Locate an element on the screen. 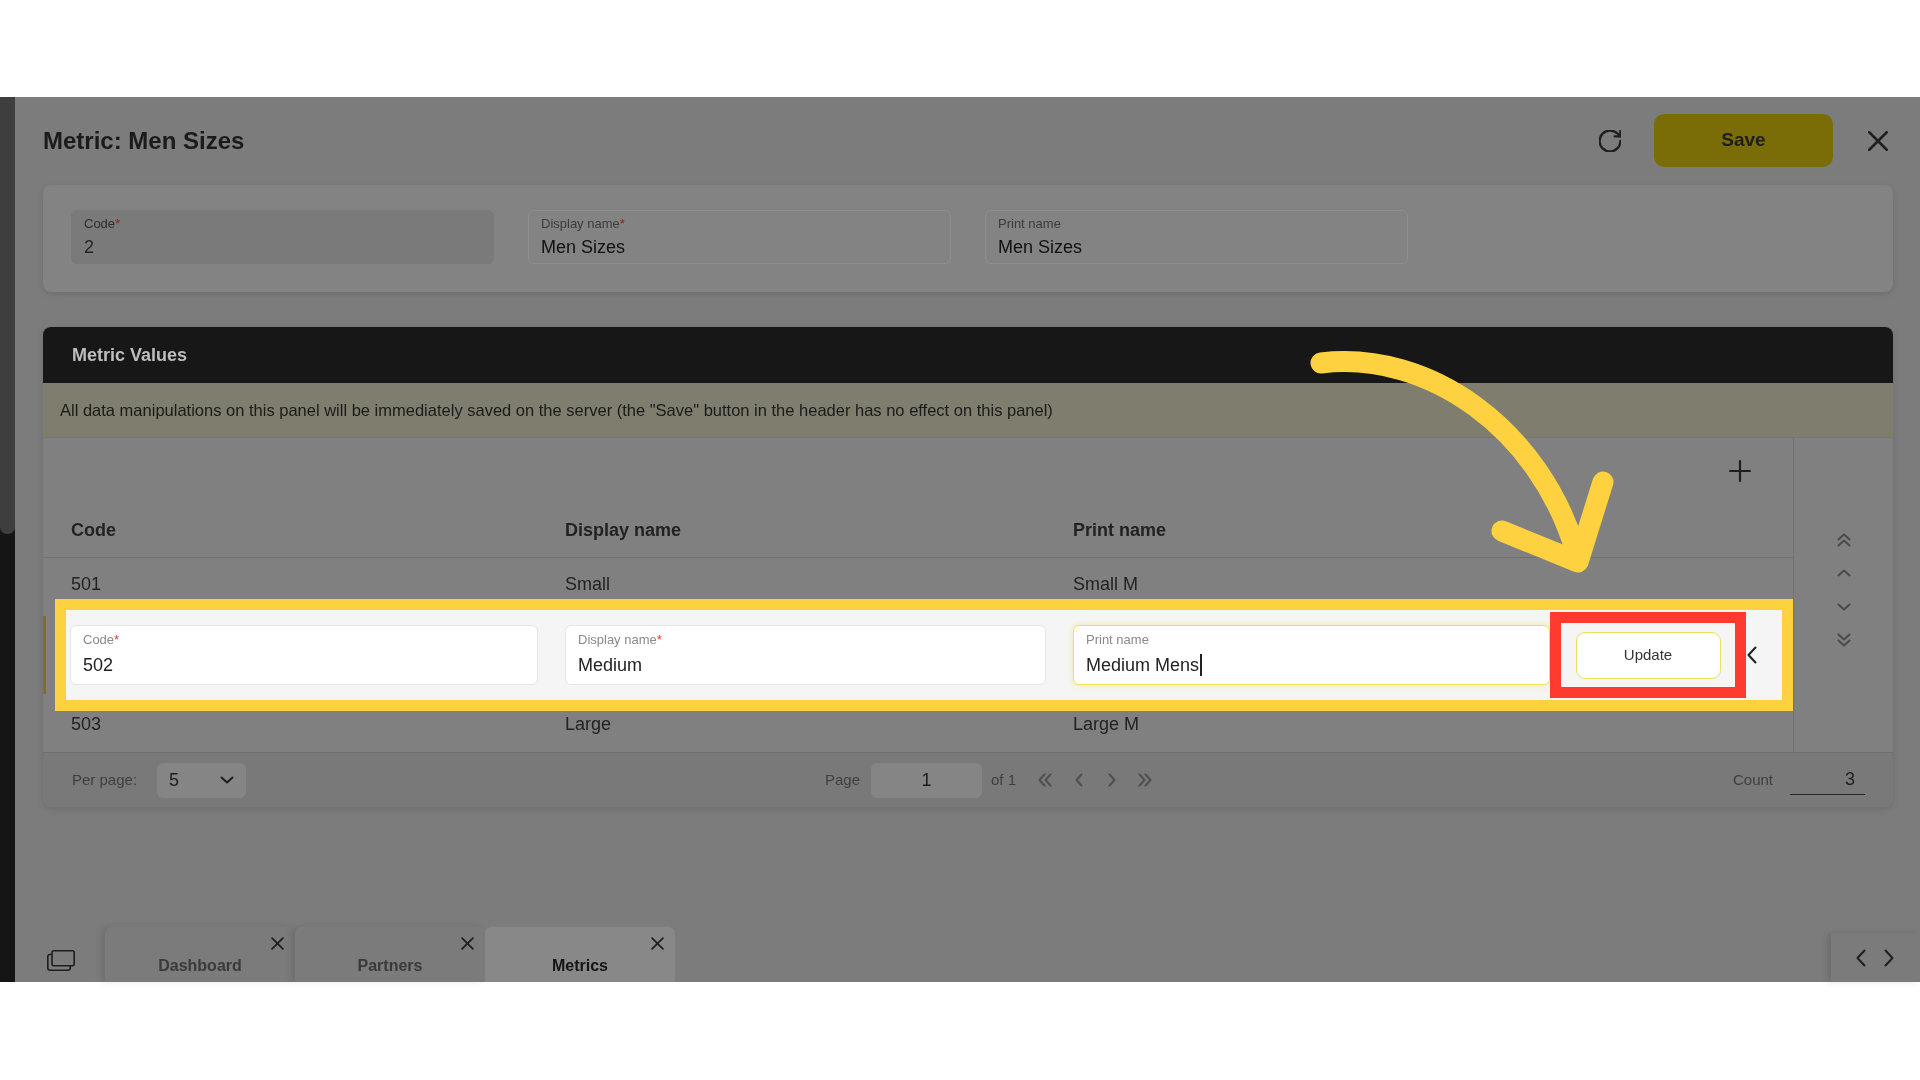 Image resolution: width=1920 pixels, height=1080 pixels. table-cell: 501 is located at coordinates (86, 584).